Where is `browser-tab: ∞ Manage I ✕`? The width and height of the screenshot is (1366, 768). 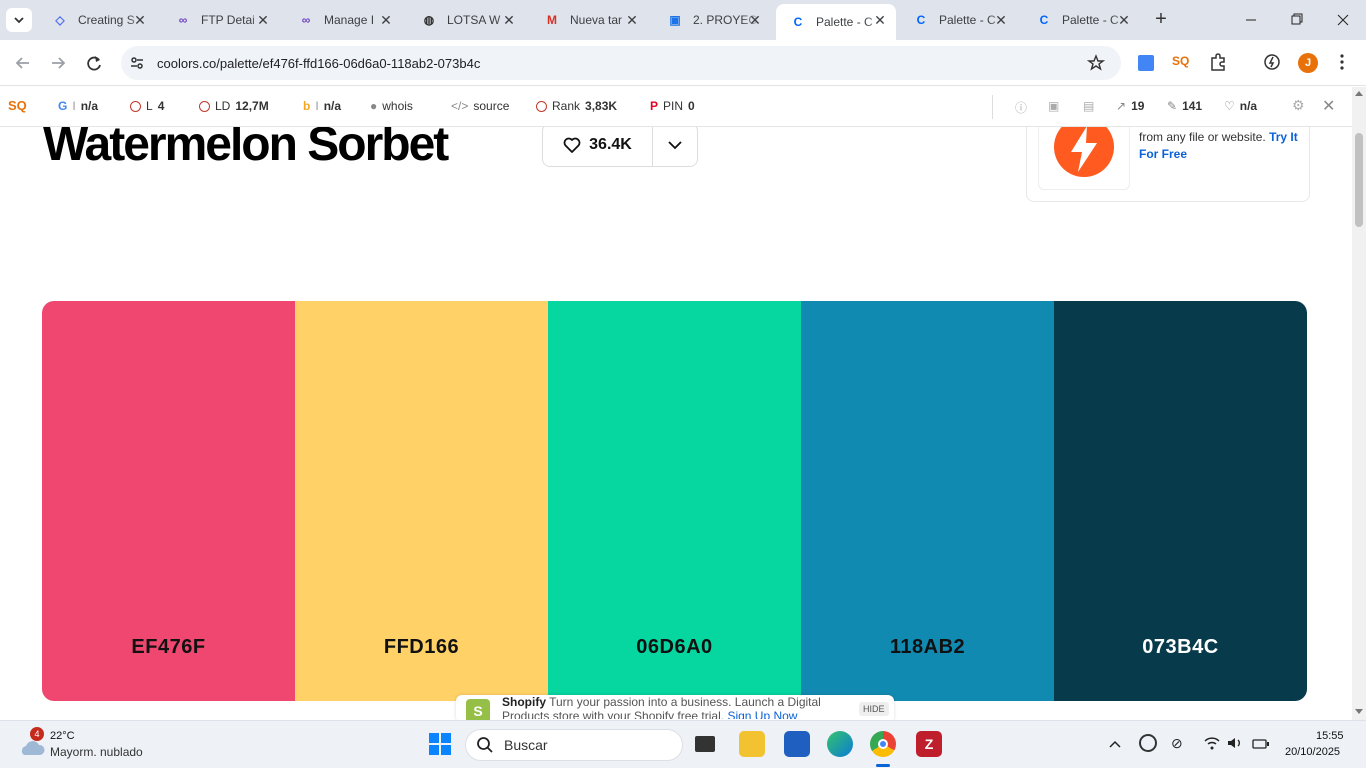 browser-tab: ∞ Manage I ✕ is located at coordinates (343, 20).